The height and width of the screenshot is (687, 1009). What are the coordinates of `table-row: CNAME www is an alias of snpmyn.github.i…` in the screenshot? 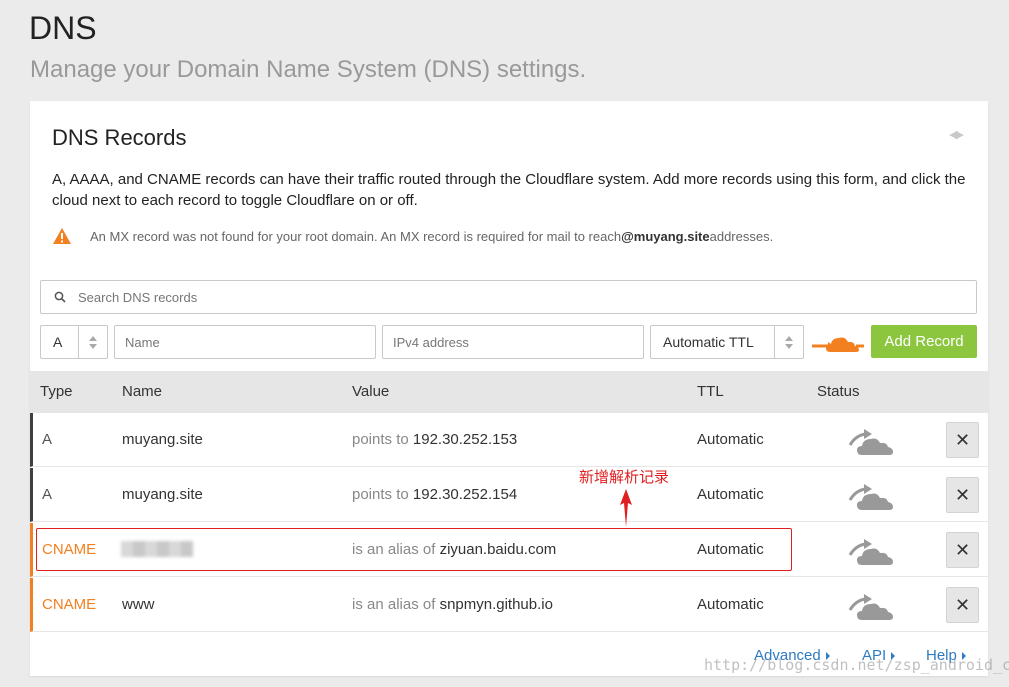 It's located at (509, 605).